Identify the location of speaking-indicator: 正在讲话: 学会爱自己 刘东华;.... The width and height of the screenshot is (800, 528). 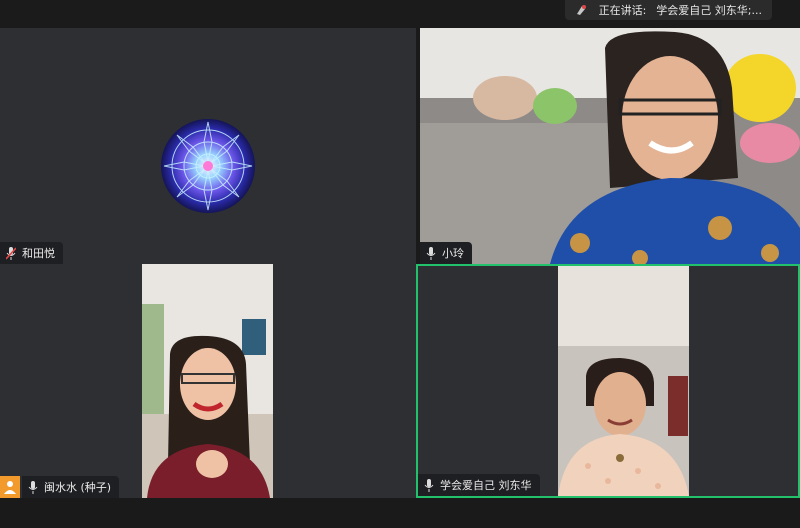
(668, 10).